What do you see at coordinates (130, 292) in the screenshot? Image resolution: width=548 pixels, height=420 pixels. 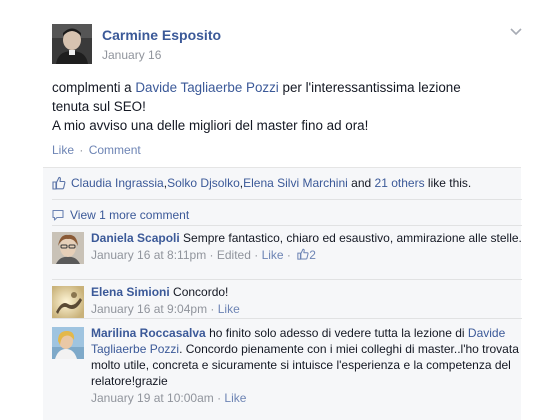 I see `commenter-name: Elena Simioni` at bounding box center [130, 292].